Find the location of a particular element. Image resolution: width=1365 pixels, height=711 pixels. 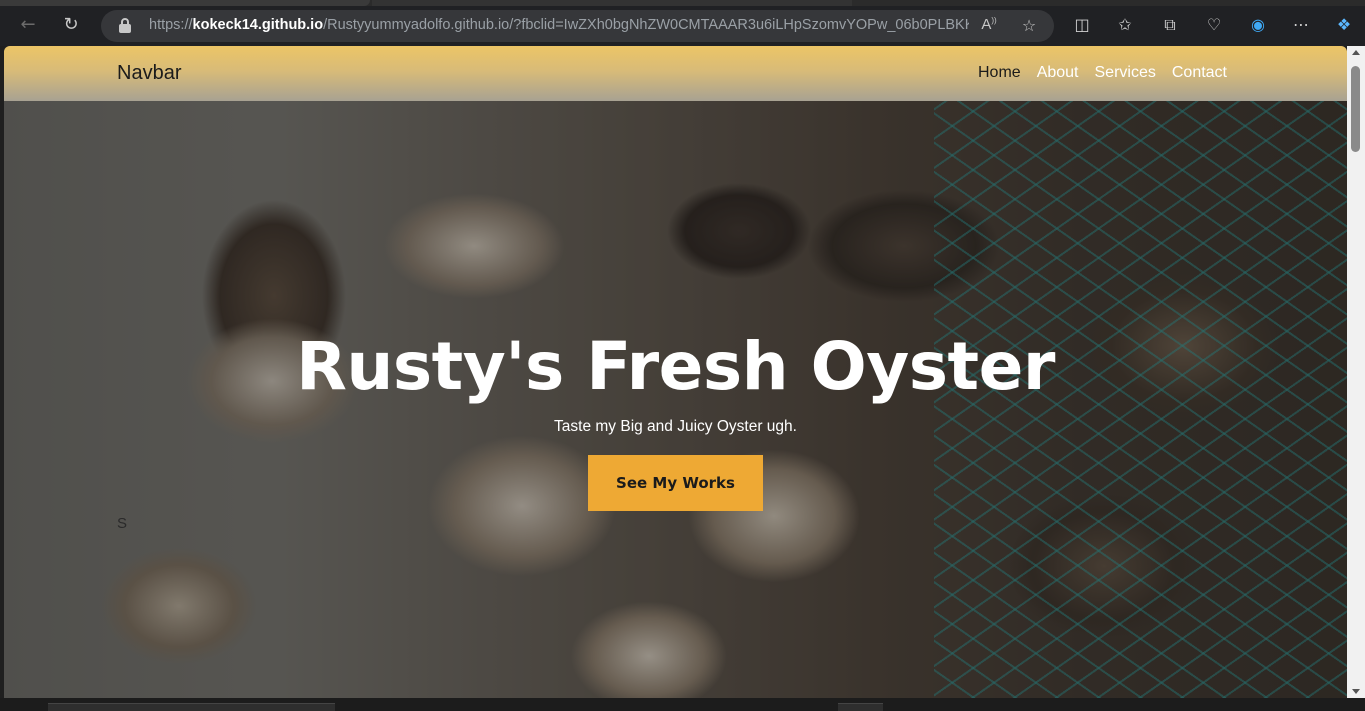

stray-text: S is located at coordinates (122, 523).